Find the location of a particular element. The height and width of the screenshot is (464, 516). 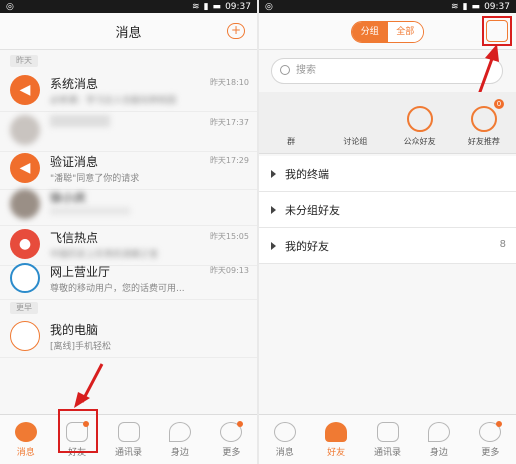

item-time: 昨天17:37 is located at coordinates (229, 122).